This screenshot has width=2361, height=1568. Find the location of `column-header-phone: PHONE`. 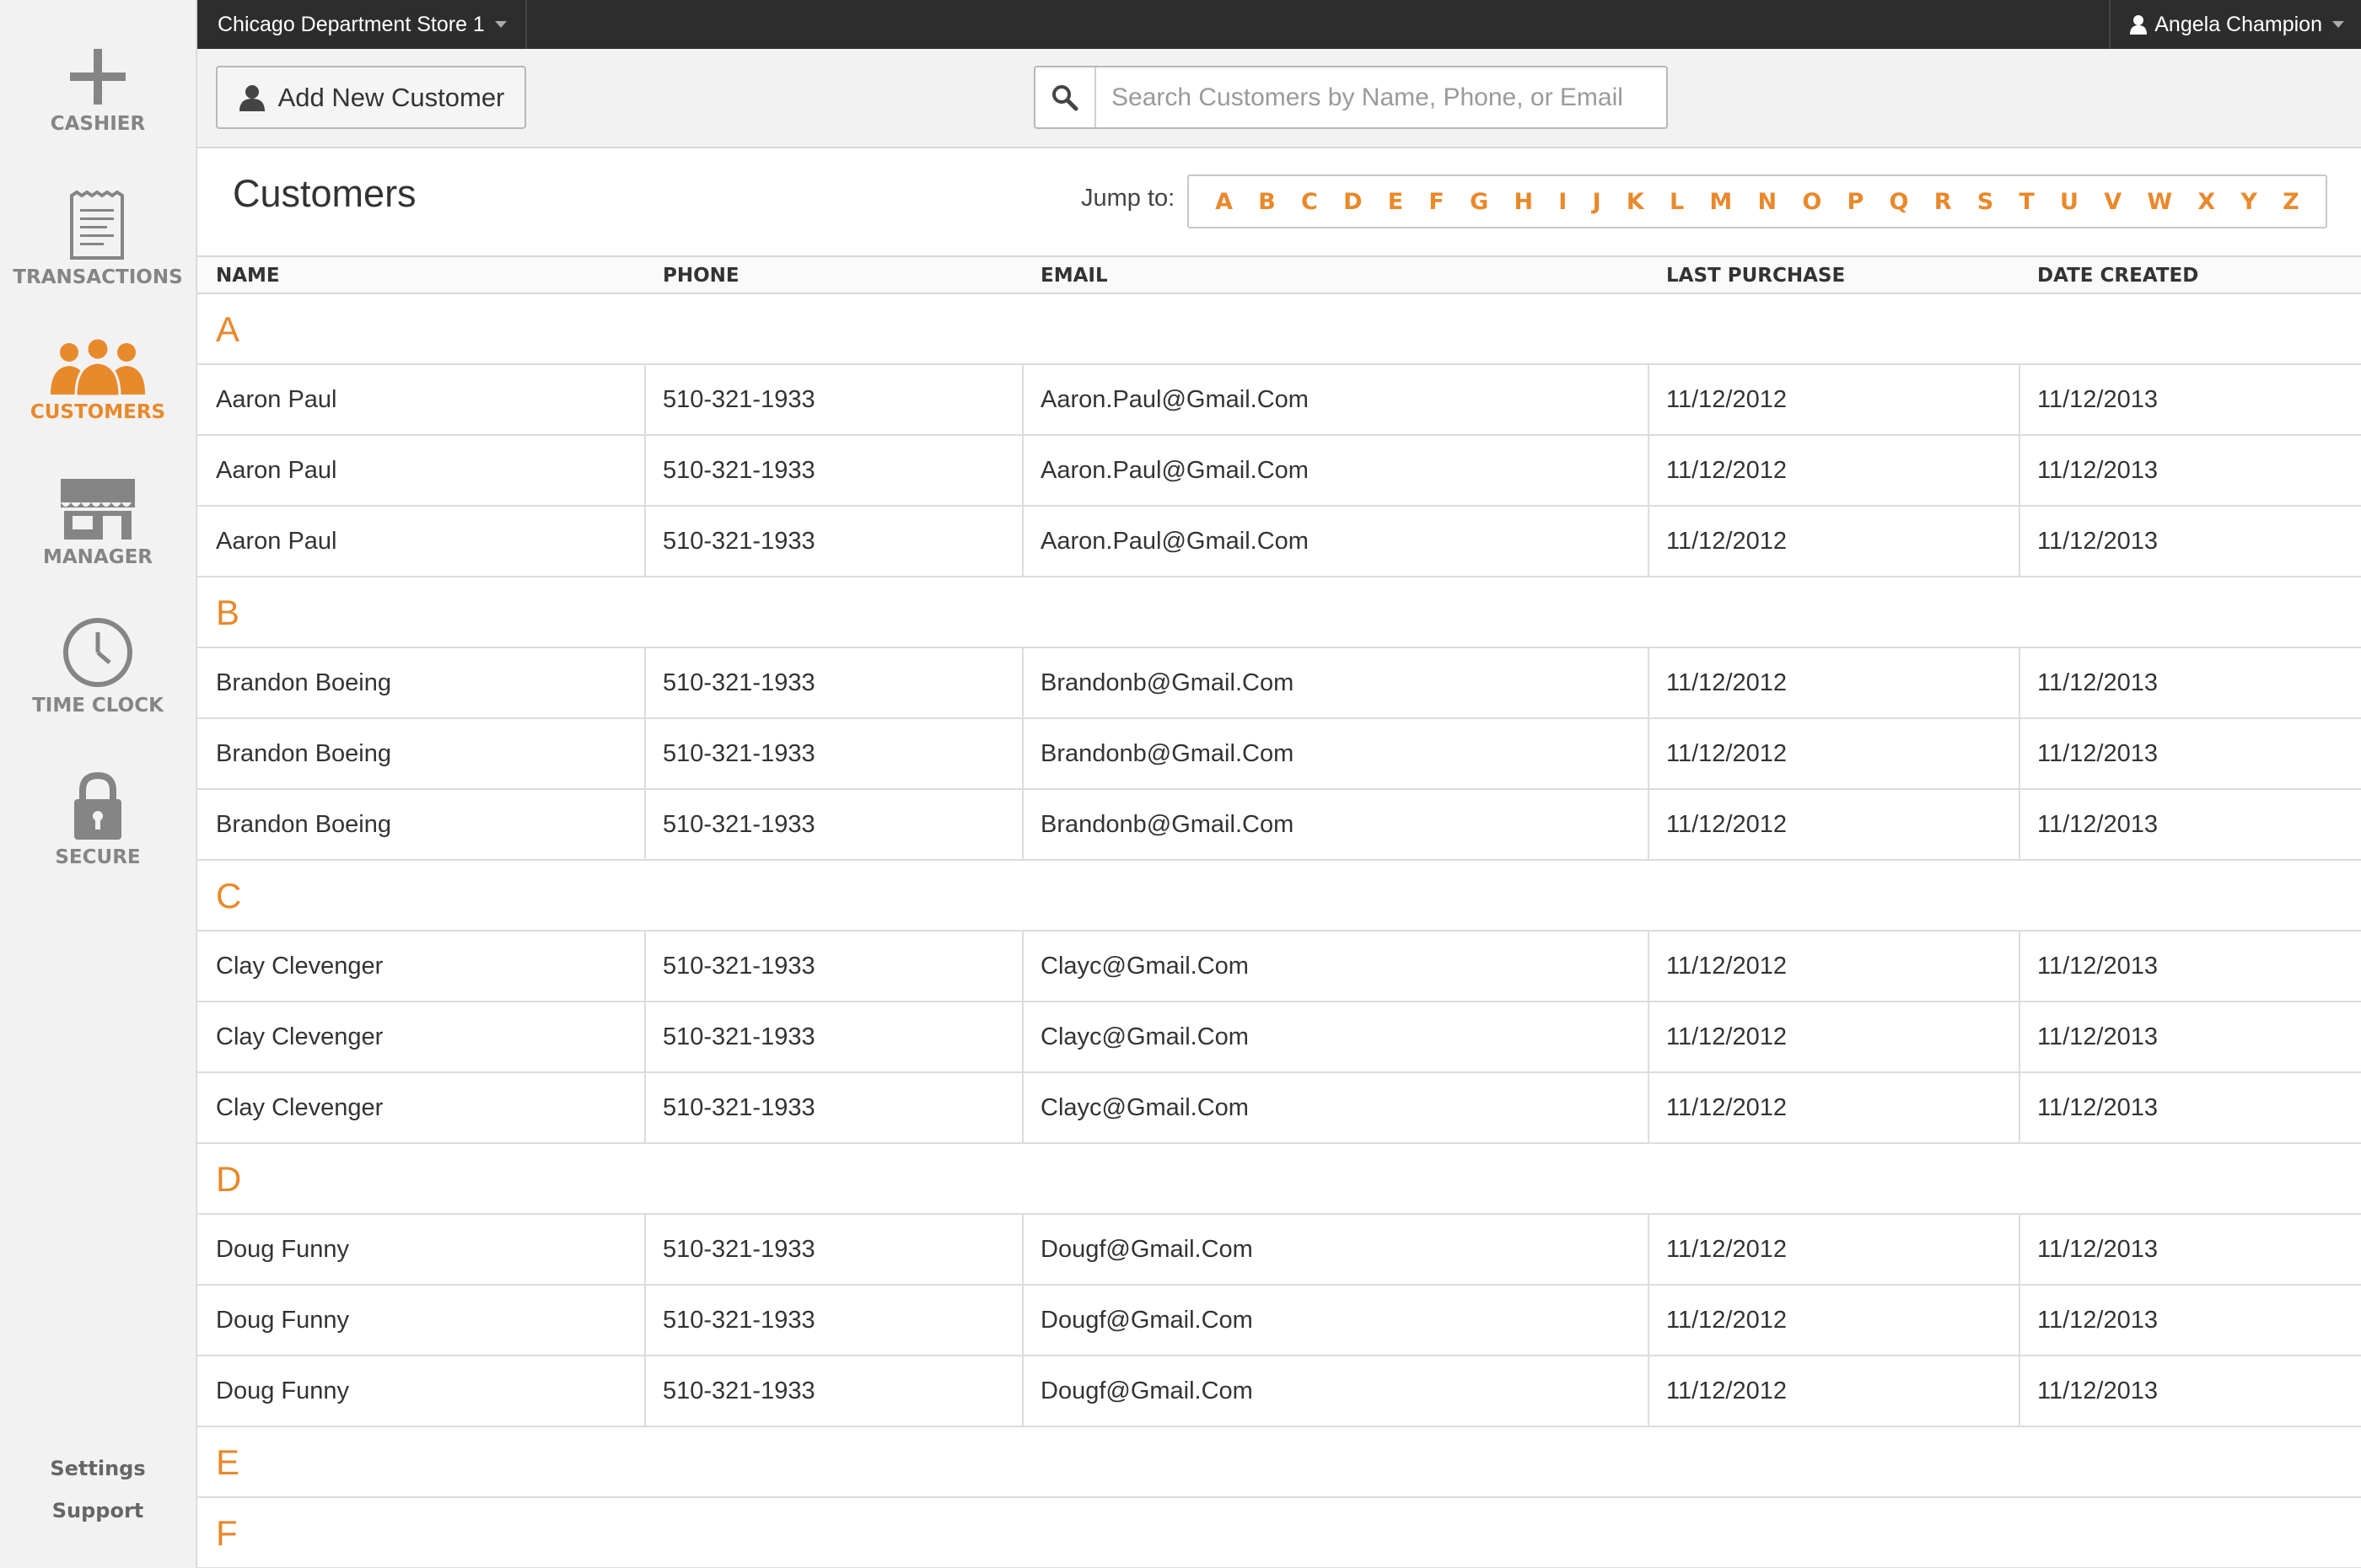

column-header-phone: PHONE is located at coordinates (701, 275).